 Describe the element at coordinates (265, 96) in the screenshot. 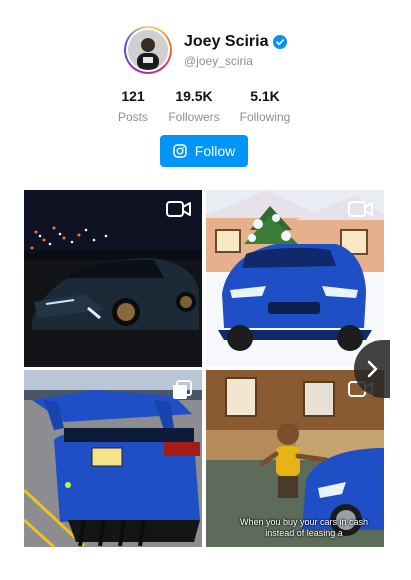

I see `stat-value: 5.1K` at that location.